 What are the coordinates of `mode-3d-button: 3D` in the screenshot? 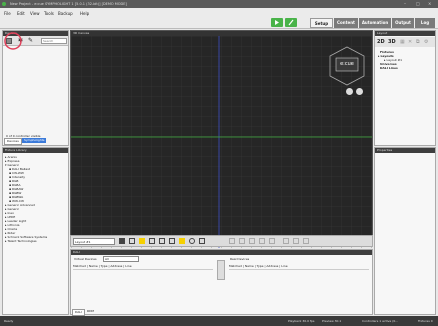 It's located at (392, 42).